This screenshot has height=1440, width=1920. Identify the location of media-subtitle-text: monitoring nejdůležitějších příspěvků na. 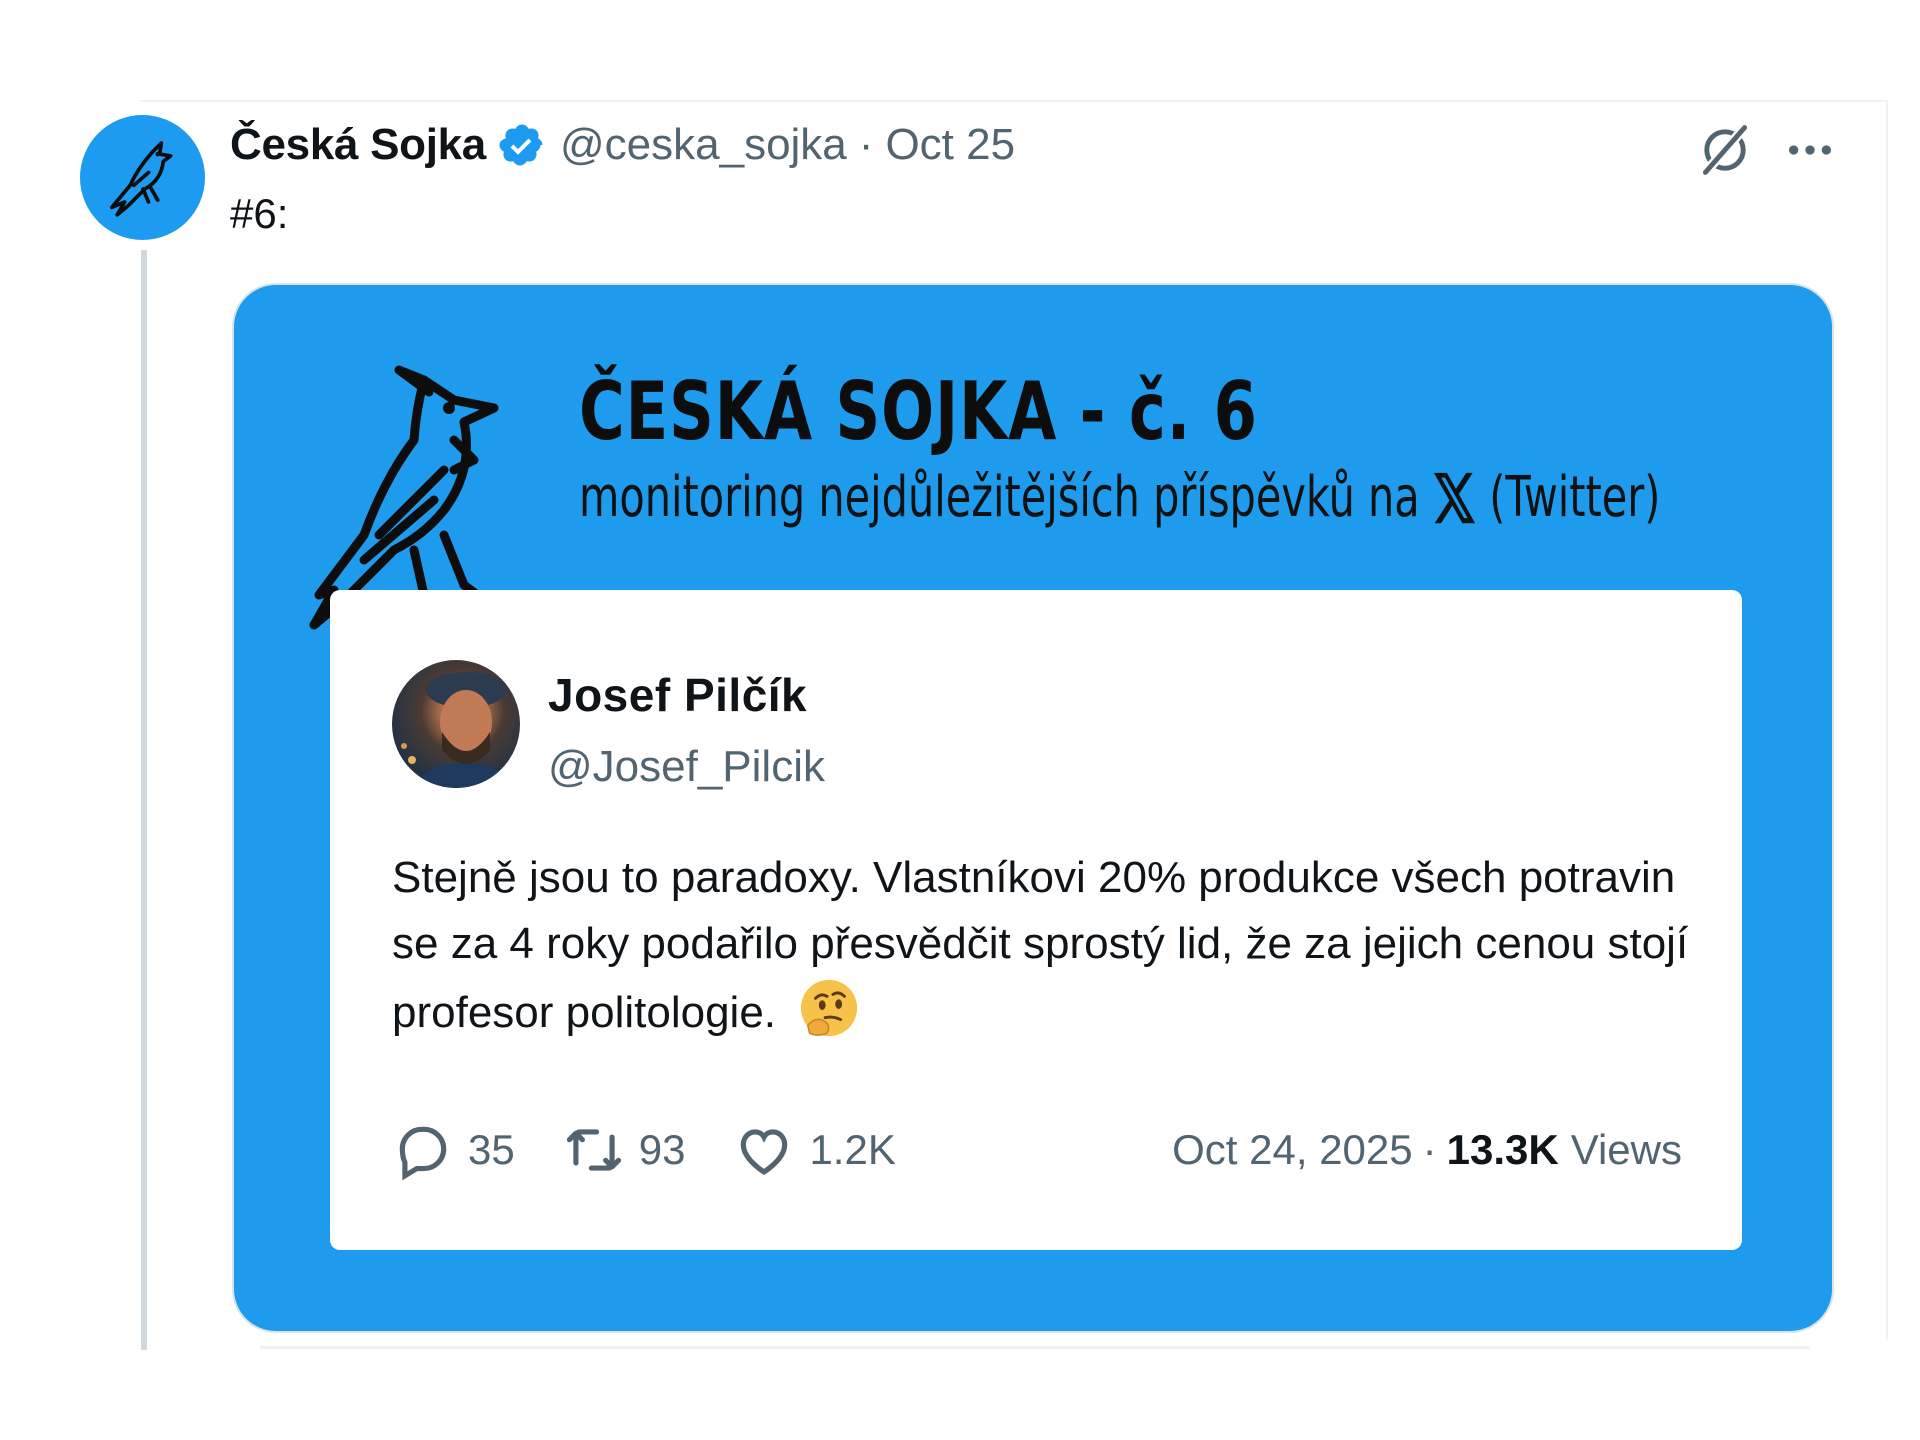
(999, 497).